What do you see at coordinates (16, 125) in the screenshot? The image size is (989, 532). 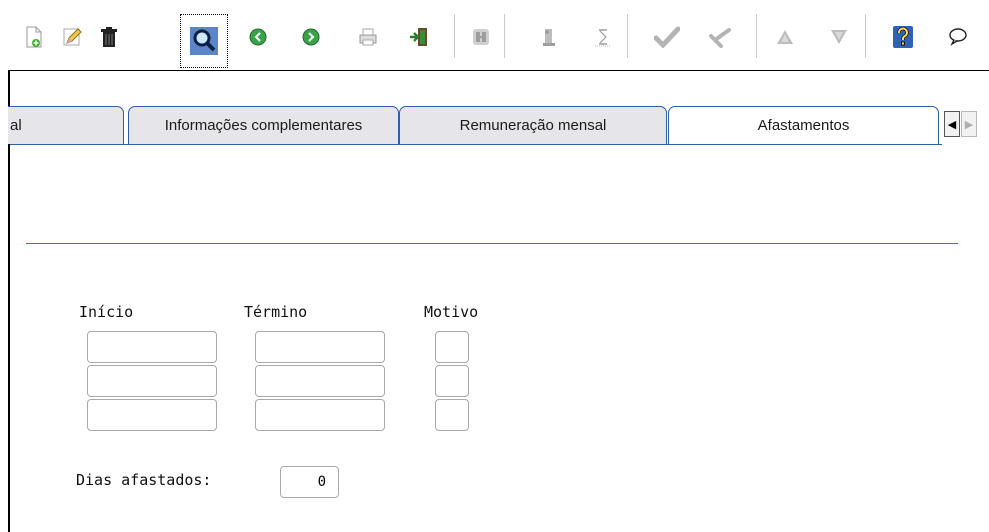 I see `tab-label: al` at bounding box center [16, 125].